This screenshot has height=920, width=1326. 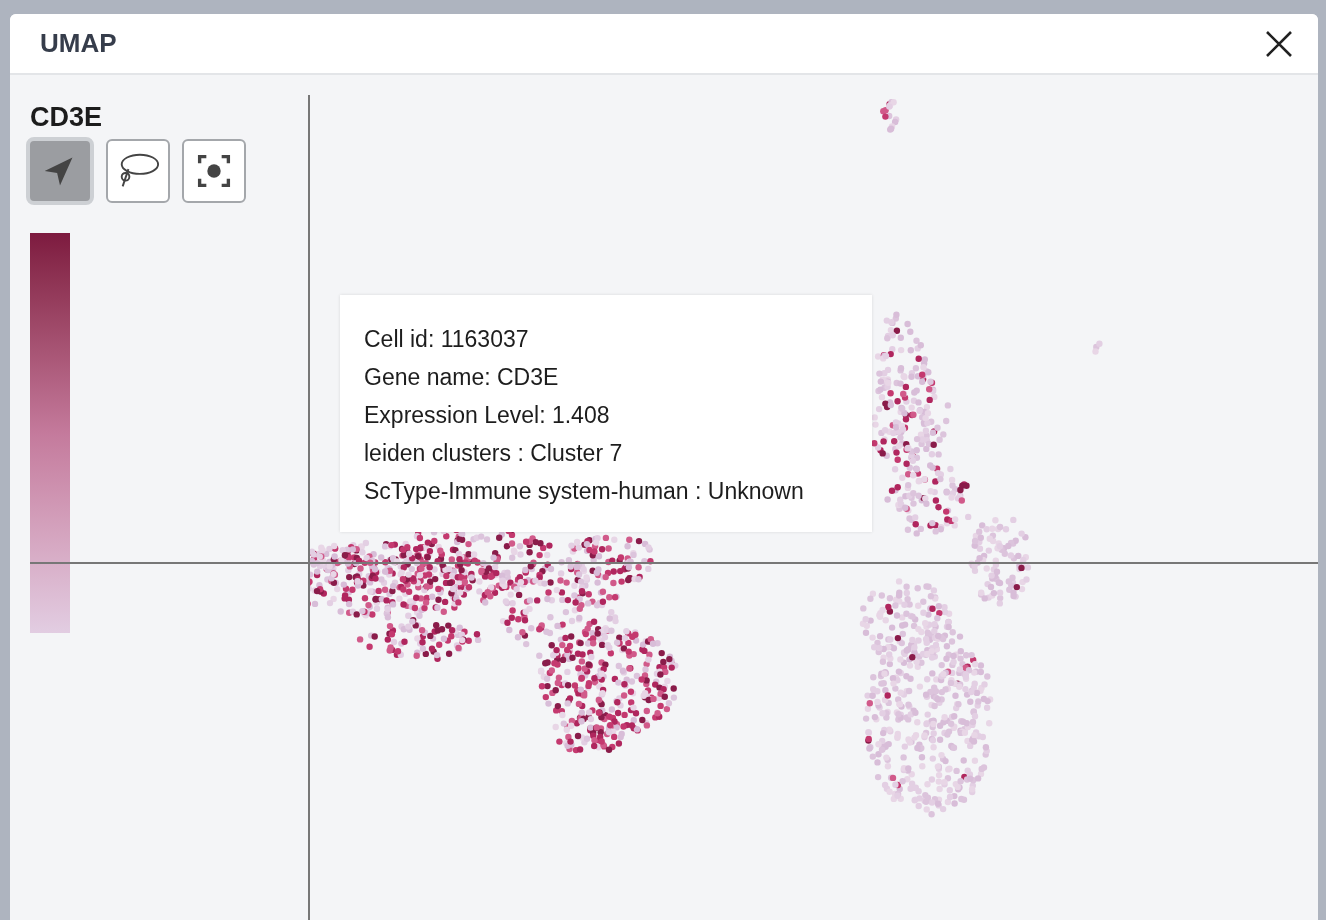 What do you see at coordinates (487, 415) in the screenshot?
I see `tooltip-line: Expression Level: 1.408` at bounding box center [487, 415].